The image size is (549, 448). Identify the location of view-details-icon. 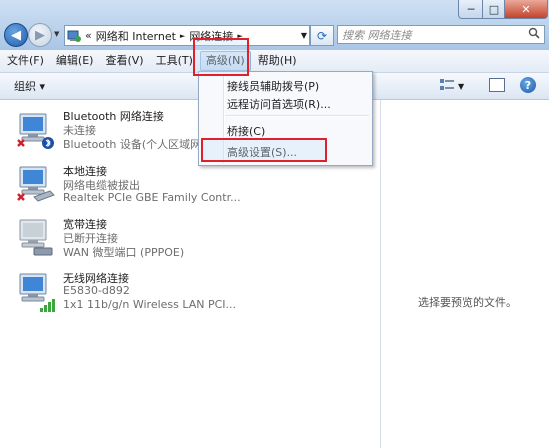
(447, 86).